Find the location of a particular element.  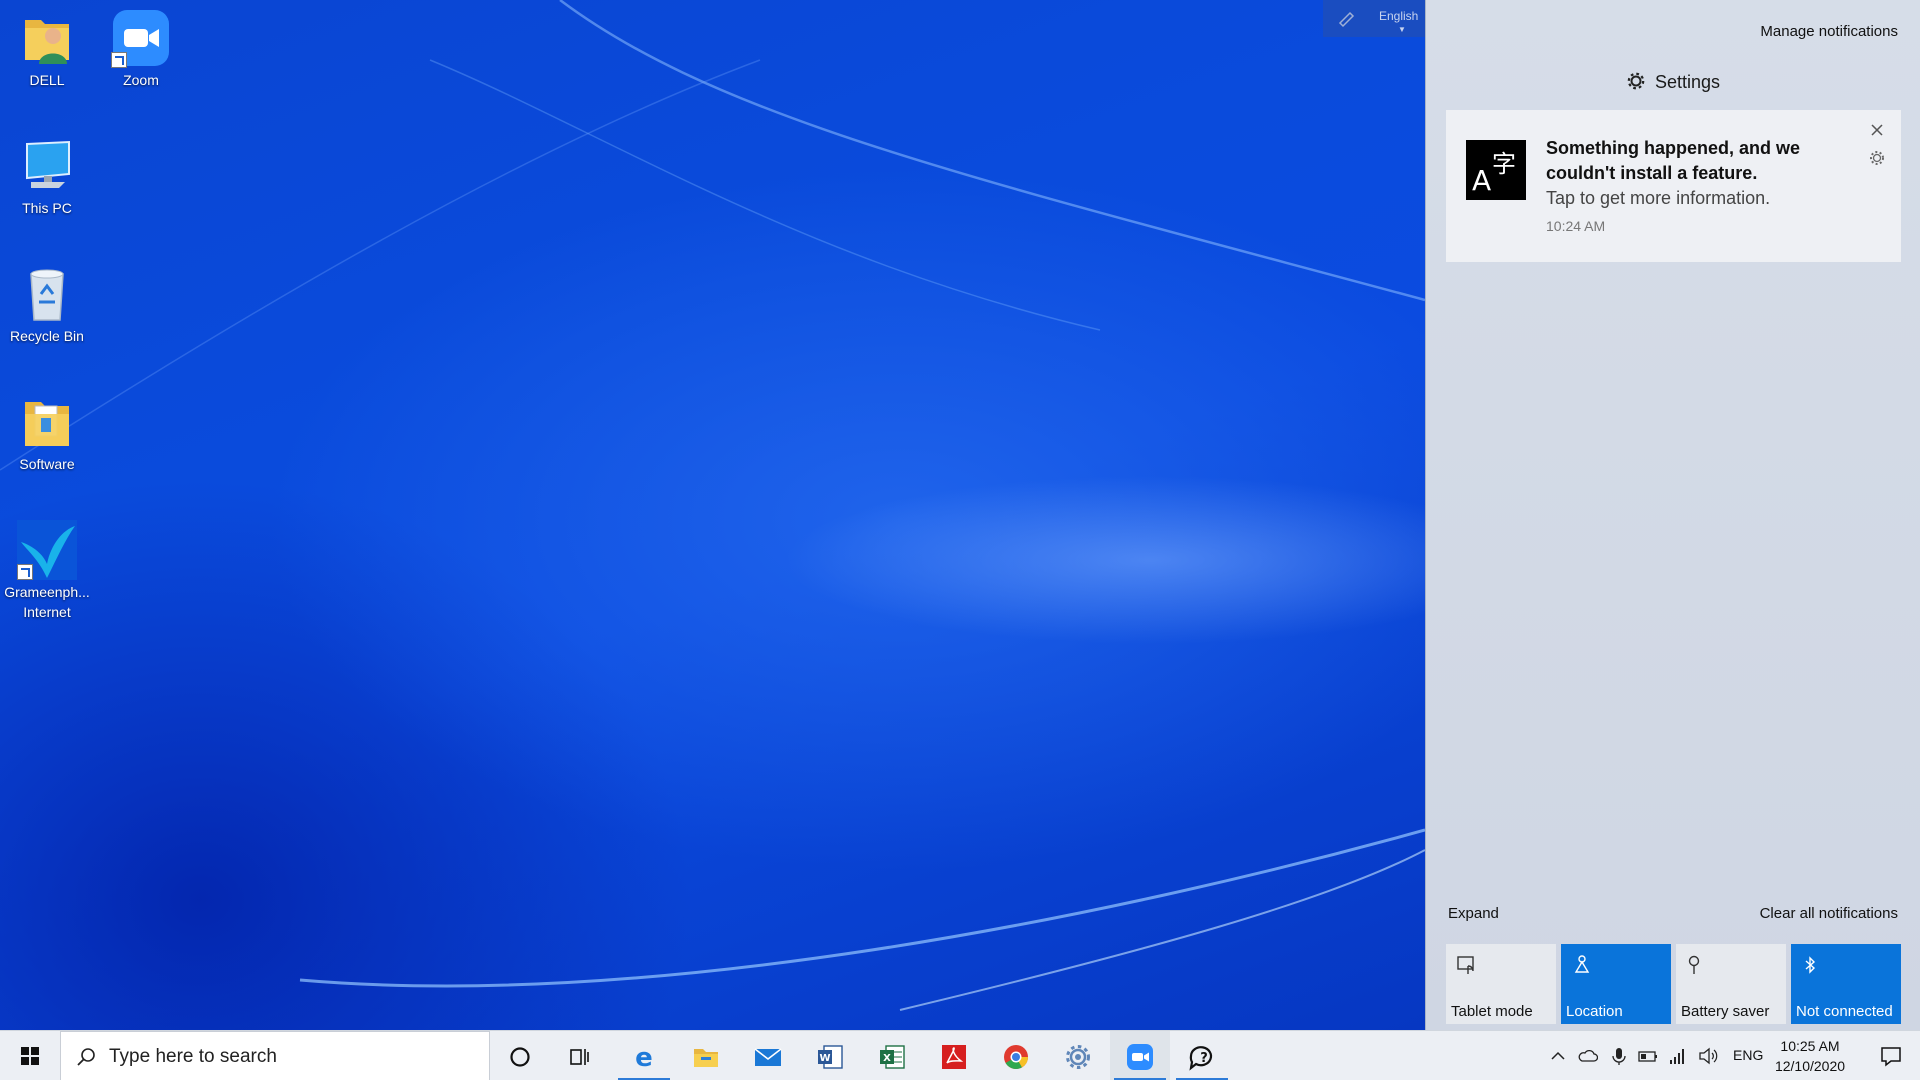

computer-icon is located at coordinates (47, 166).